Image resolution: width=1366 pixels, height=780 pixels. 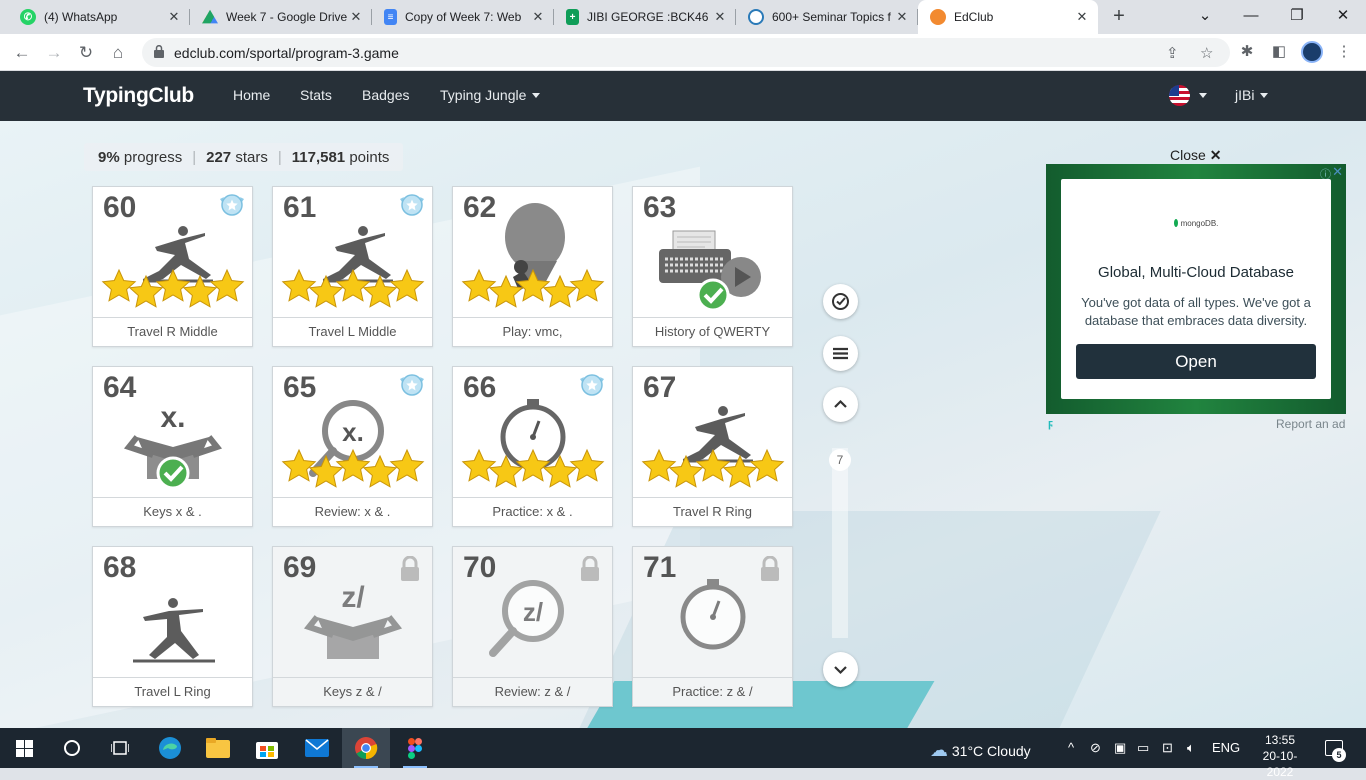 I want to click on report-ad-link: Report an ad, so click(x=1310, y=424).